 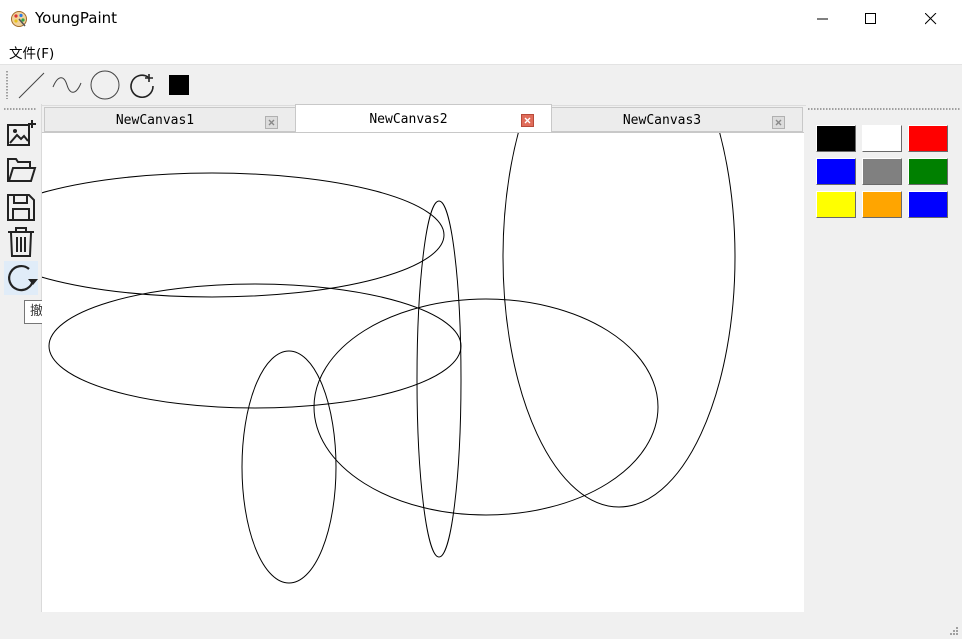 I want to click on app-logo-icon, so click(x=19, y=19).